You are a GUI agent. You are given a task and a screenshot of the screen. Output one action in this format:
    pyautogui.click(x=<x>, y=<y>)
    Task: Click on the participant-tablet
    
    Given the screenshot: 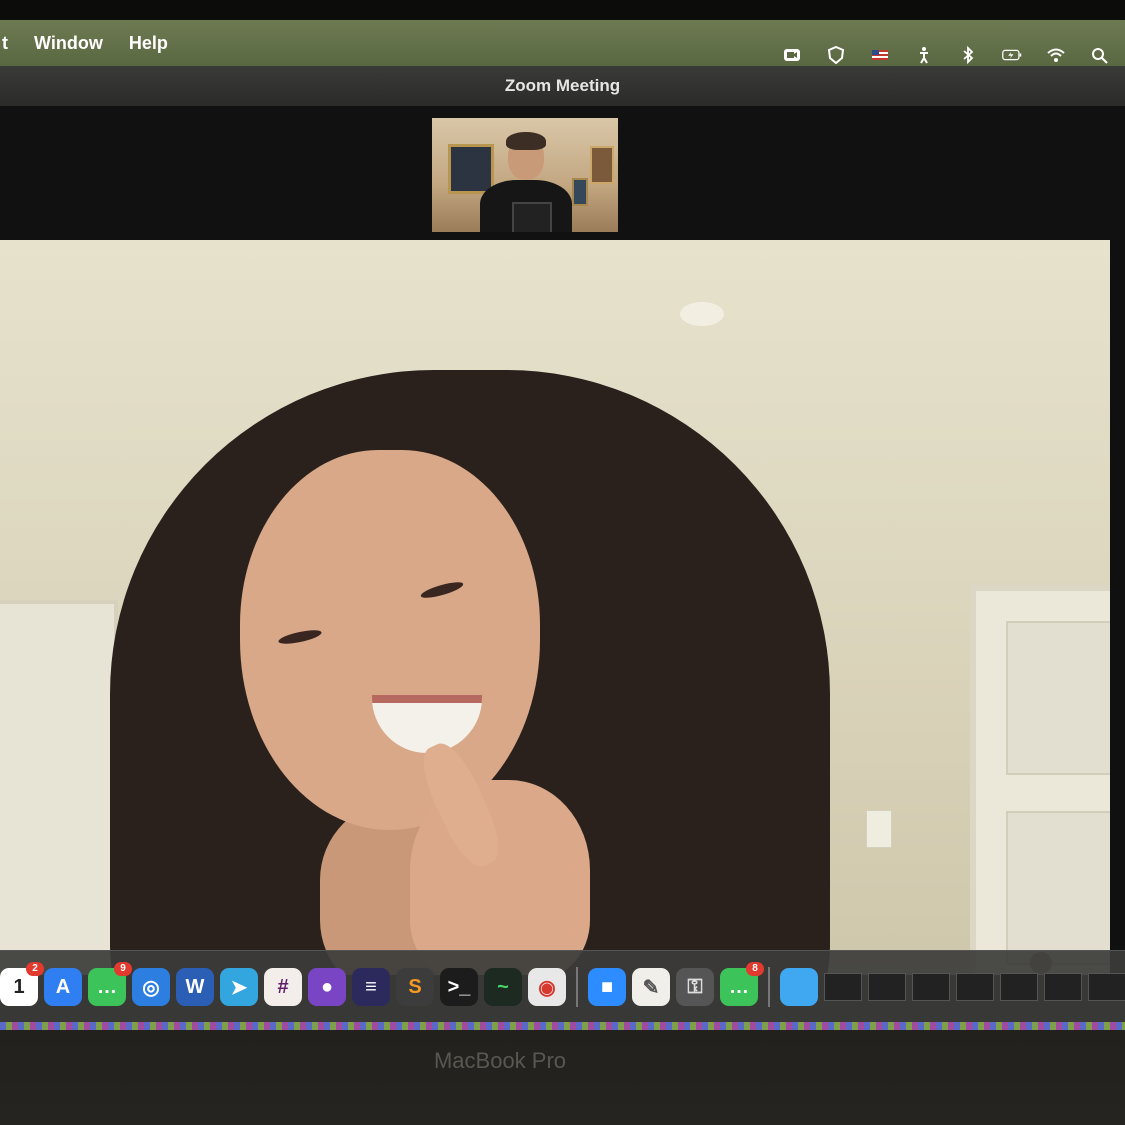 What is the action you would take?
    pyautogui.click(x=532, y=217)
    